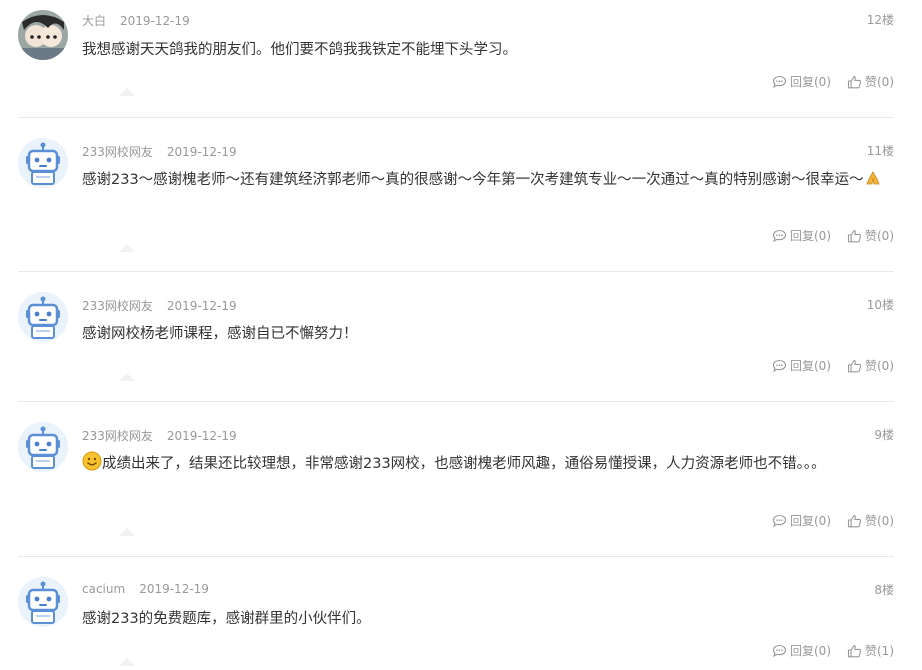  What do you see at coordinates (226, 619) in the screenshot?
I see `comment-text: 感谢233的免费题库，感谢群里的小伙伴们。` at bounding box center [226, 619].